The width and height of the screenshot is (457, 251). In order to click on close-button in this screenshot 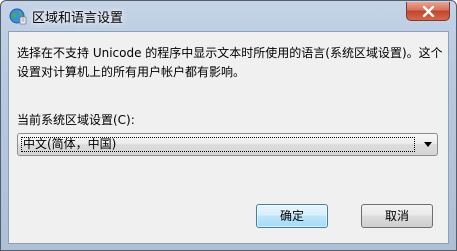, I will do `click(428, 11)`.